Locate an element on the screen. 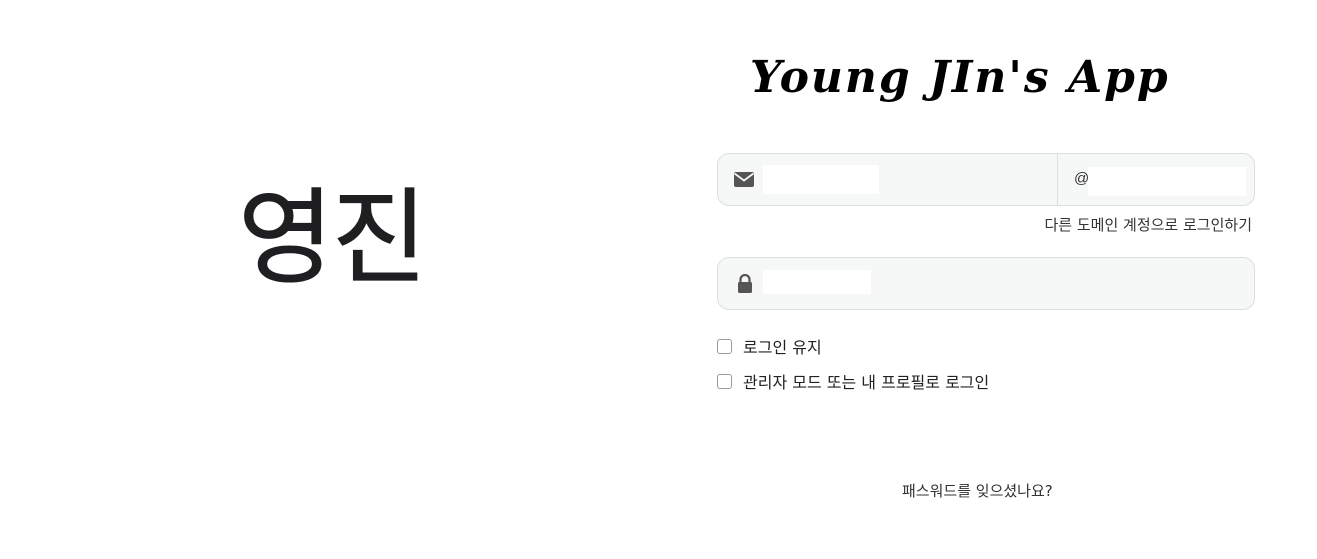 Image resolution: width=1317 pixels, height=559 pixels. envelope-icon is located at coordinates (744, 179).